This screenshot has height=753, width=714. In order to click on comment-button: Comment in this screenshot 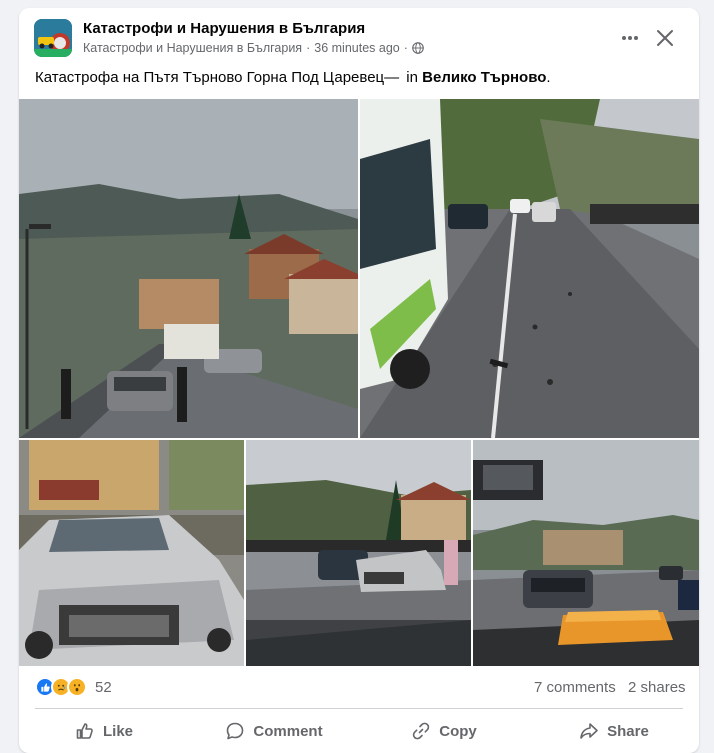, I will do `click(274, 731)`.